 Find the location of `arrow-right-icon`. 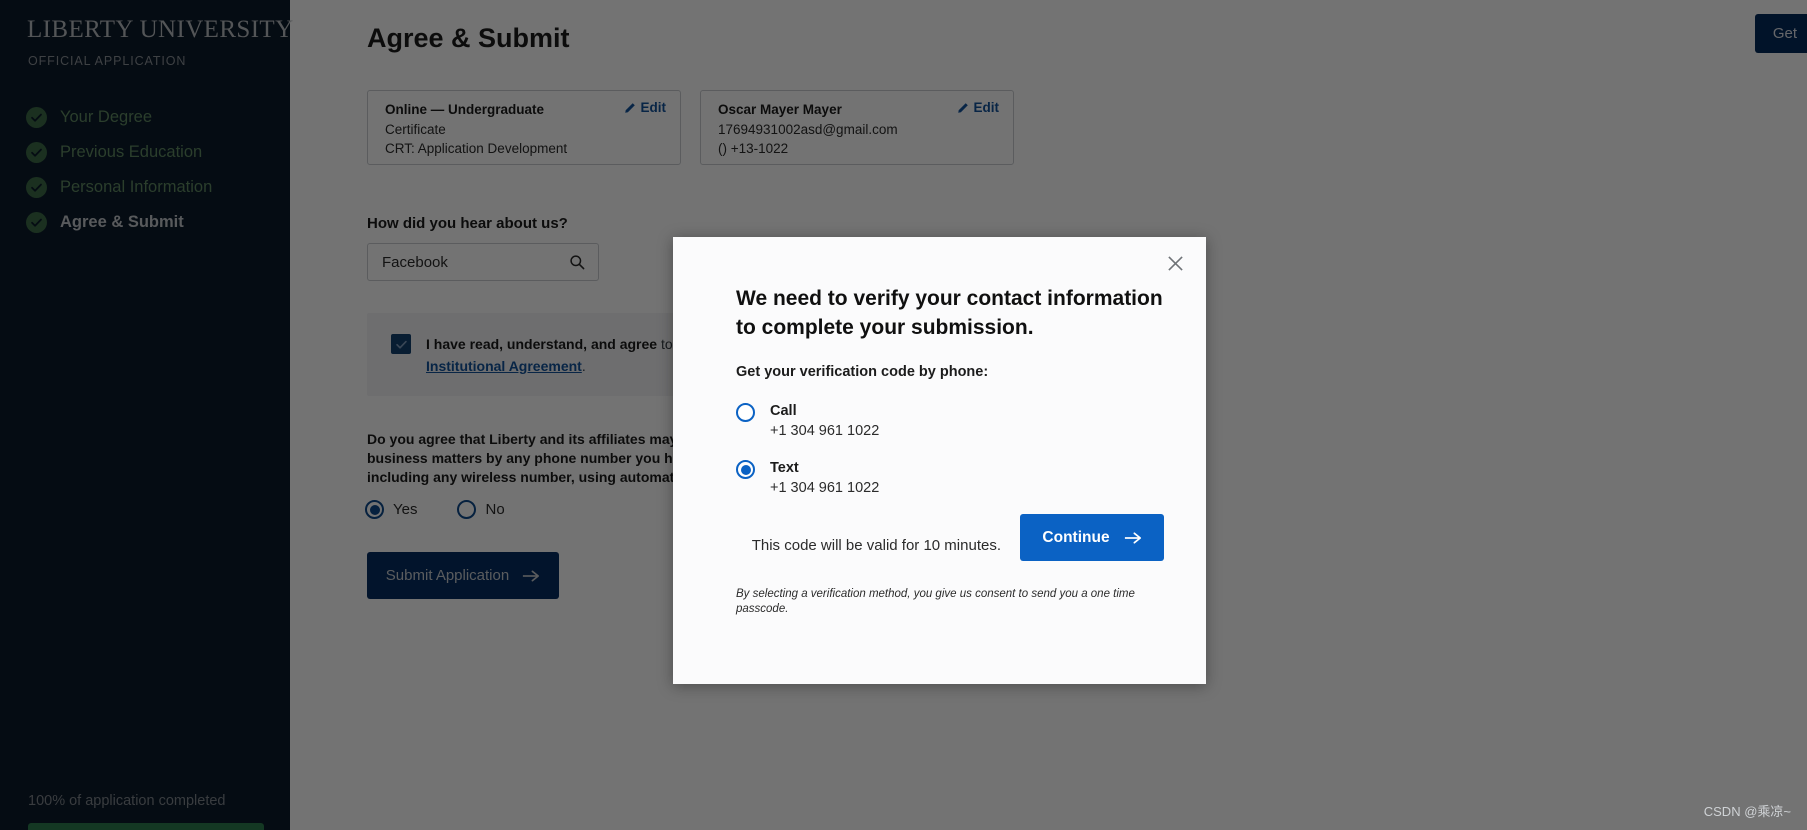

arrow-right-icon is located at coordinates (1133, 538).